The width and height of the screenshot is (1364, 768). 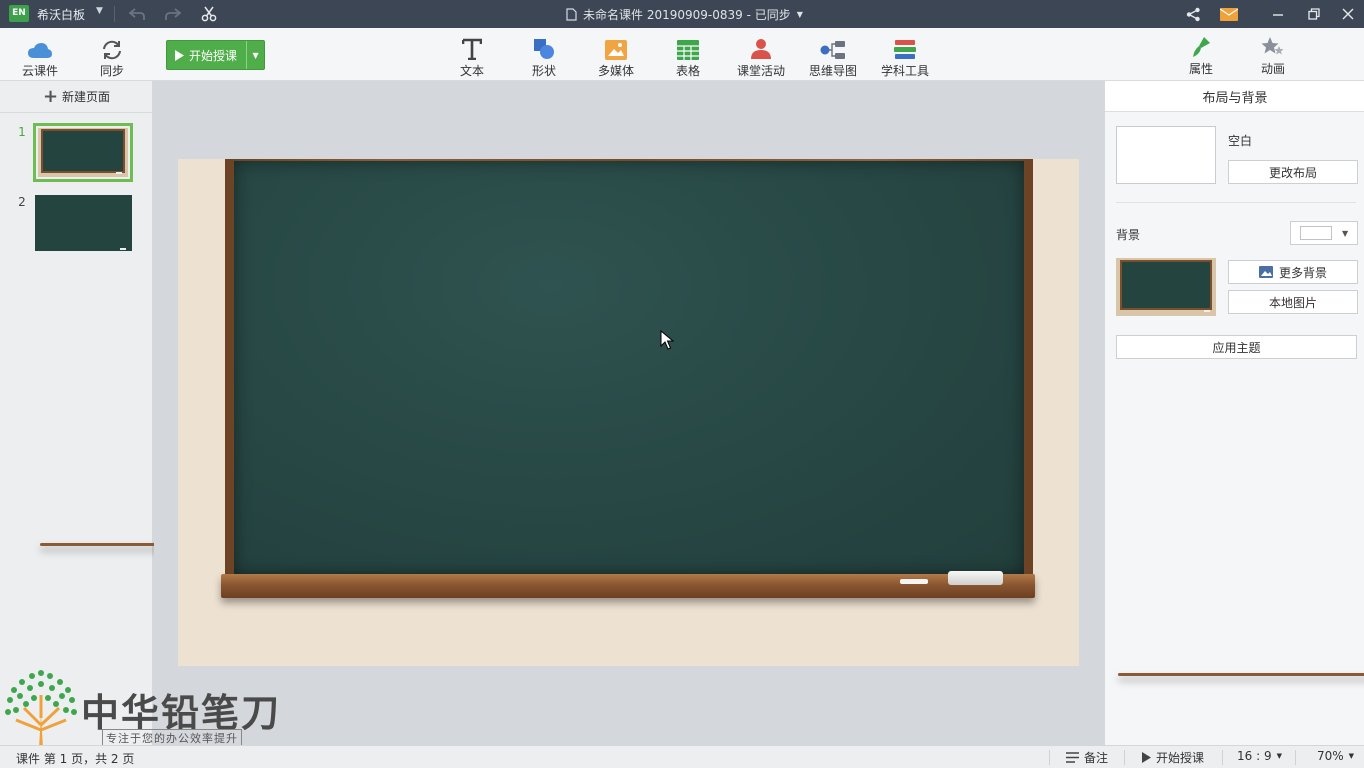 What do you see at coordinates (667, 340) in the screenshot?
I see `mouse-cursor-icon` at bounding box center [667, 340].